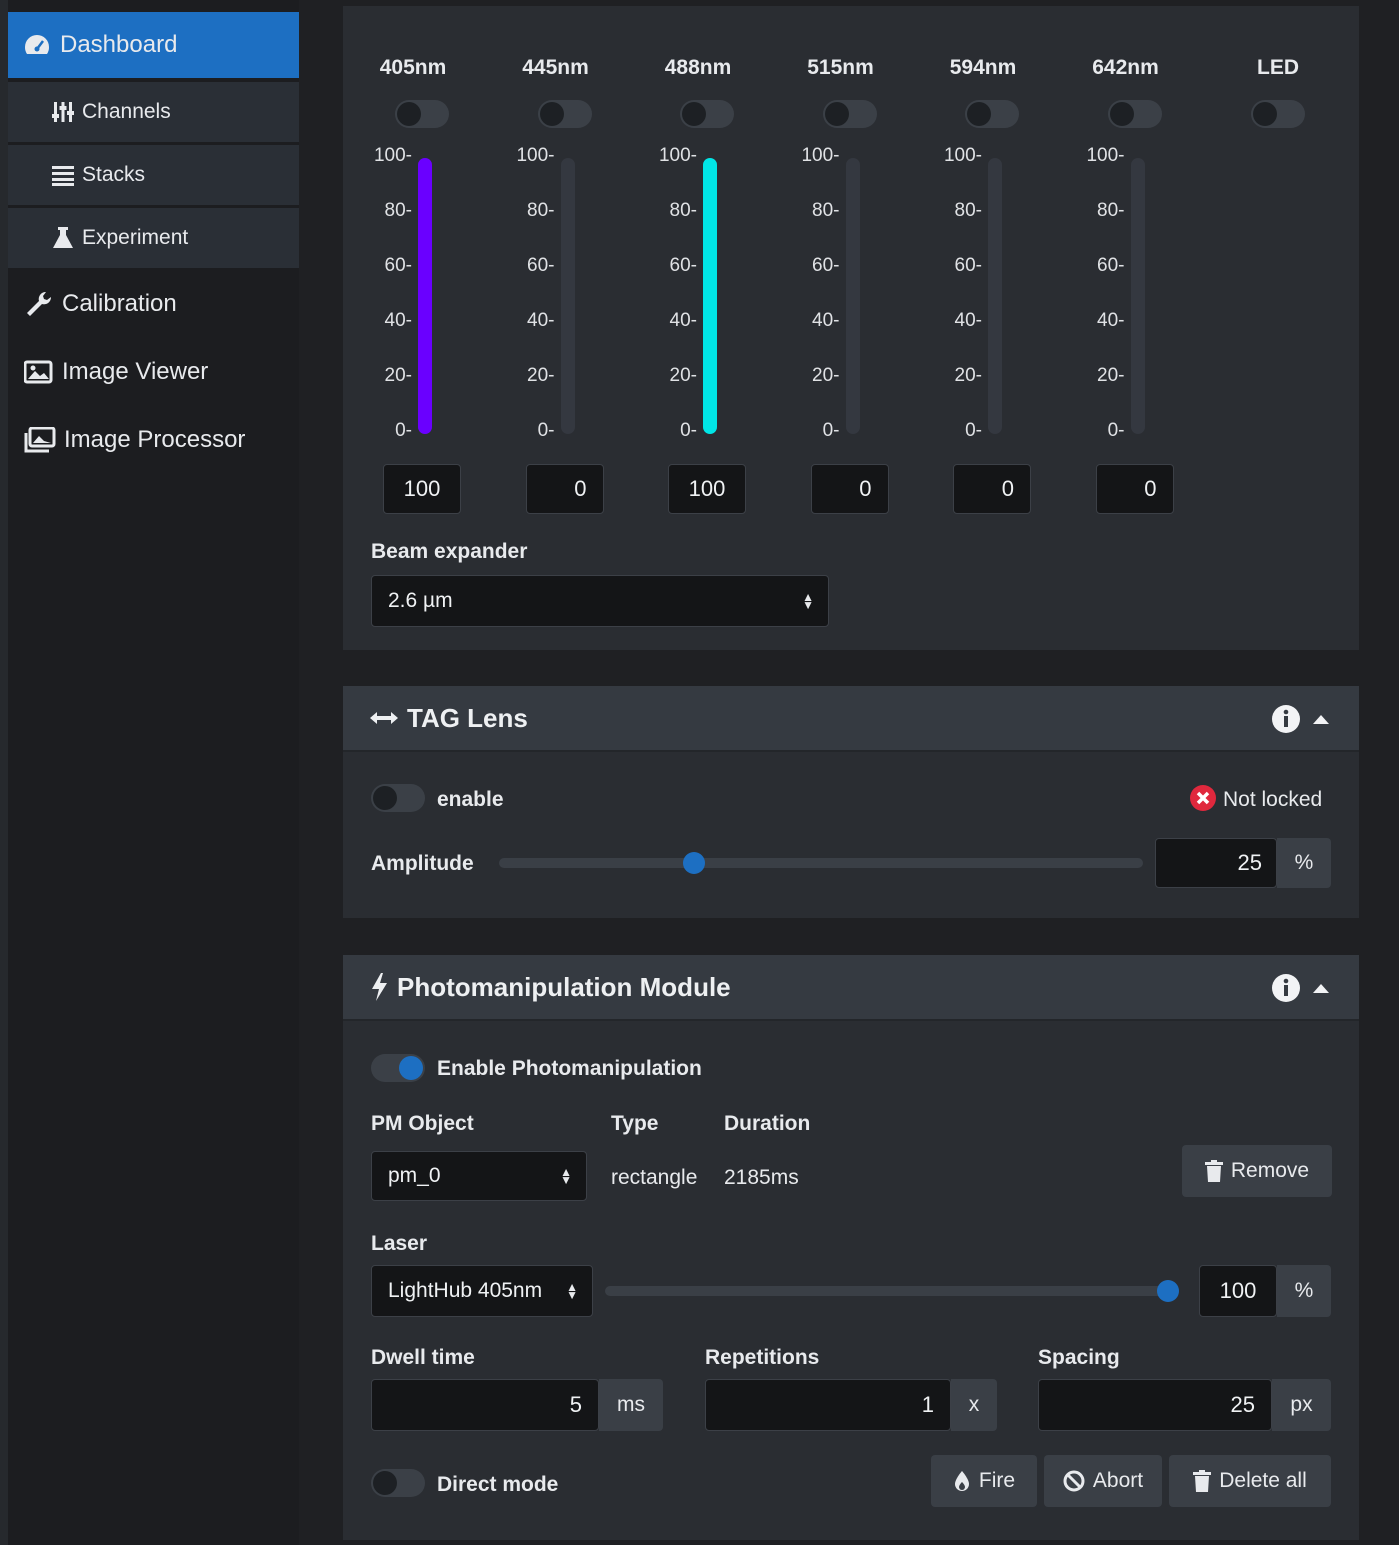 This screenshot has width=1399, height=1545. I want to click on laser-power-unit: %, so click(1304, 1291).